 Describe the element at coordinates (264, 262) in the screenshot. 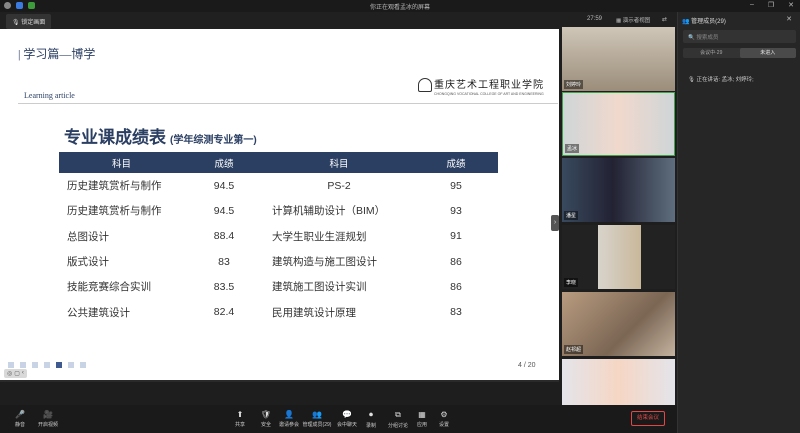

I see `table-row: 版式设计 83 建筑构造与施工图设计 86` at that location.